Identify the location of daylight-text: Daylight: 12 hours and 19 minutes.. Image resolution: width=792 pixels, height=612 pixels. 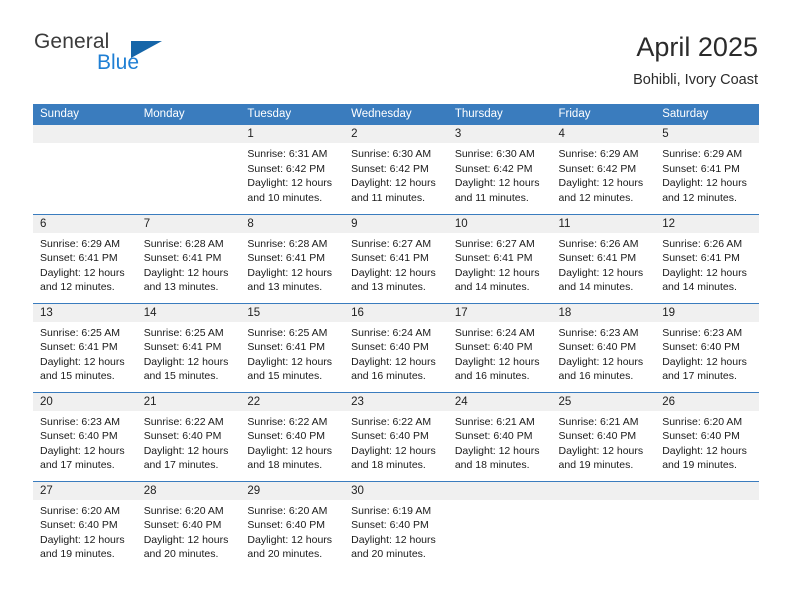
(601, 458).